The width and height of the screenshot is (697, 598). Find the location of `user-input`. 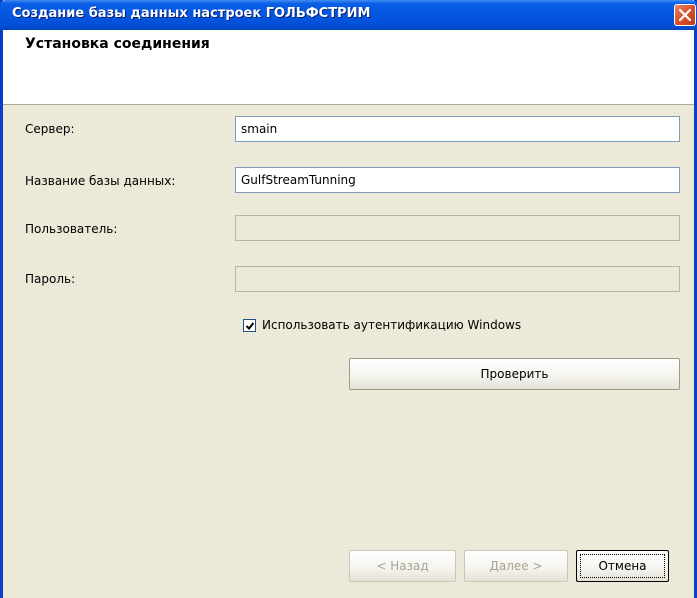

user-input is located at coordinates (457, 228).